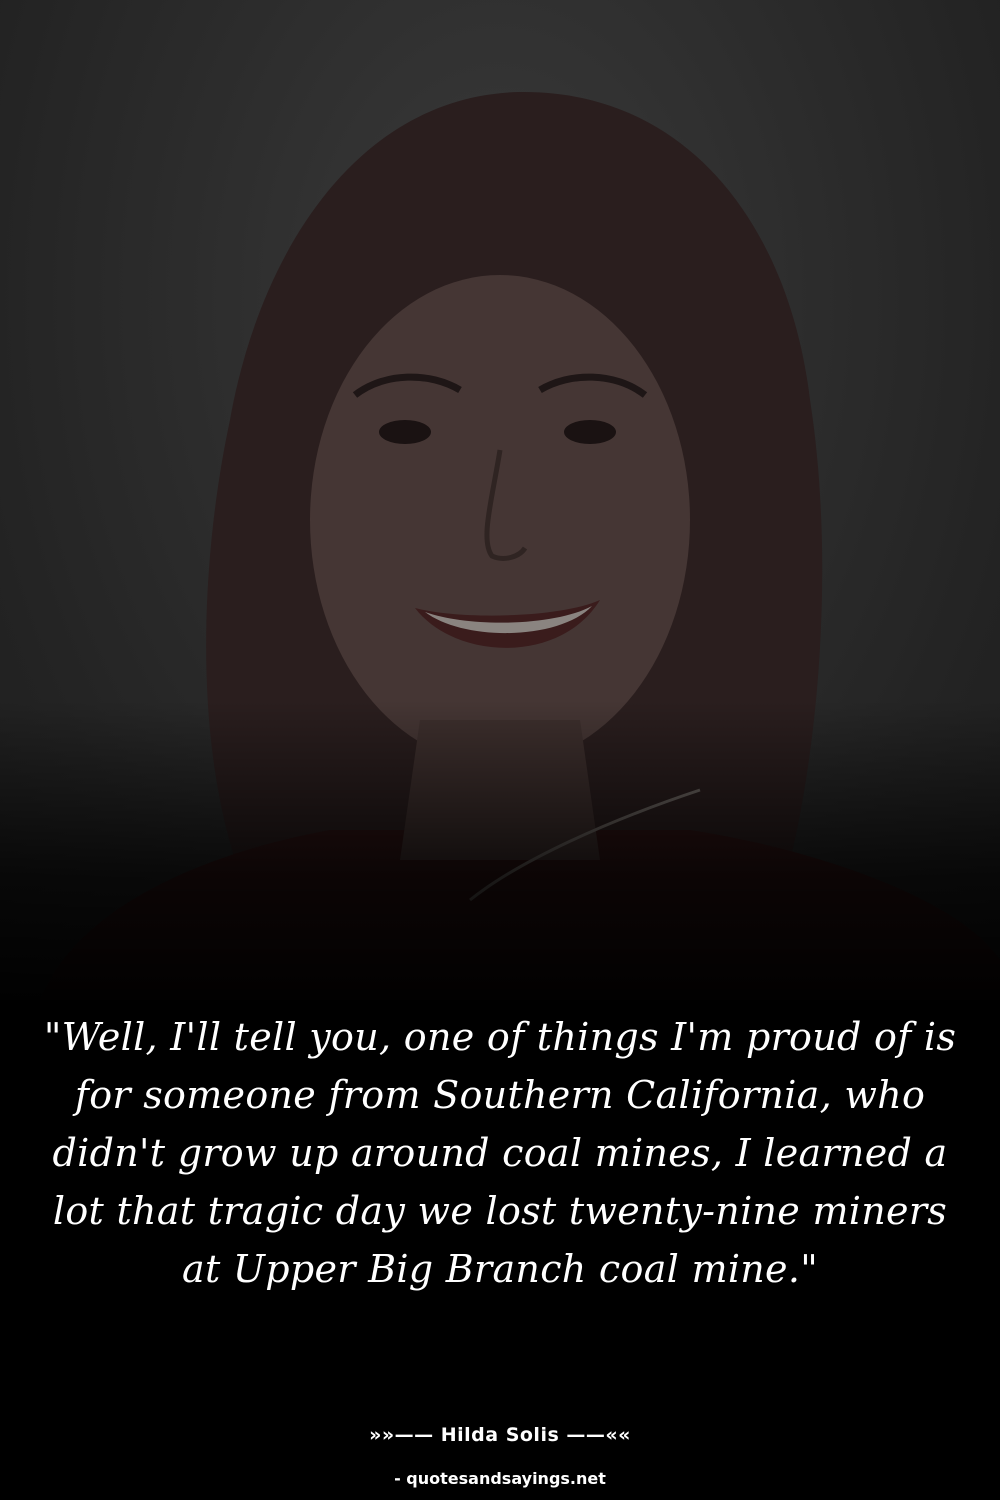 Image resolution: width=1000 pixels, height=1500 pixels. What do you see at coordinates (405, 432) in the screenshot?
I see `left-eye` at bounding box center [405, 432].